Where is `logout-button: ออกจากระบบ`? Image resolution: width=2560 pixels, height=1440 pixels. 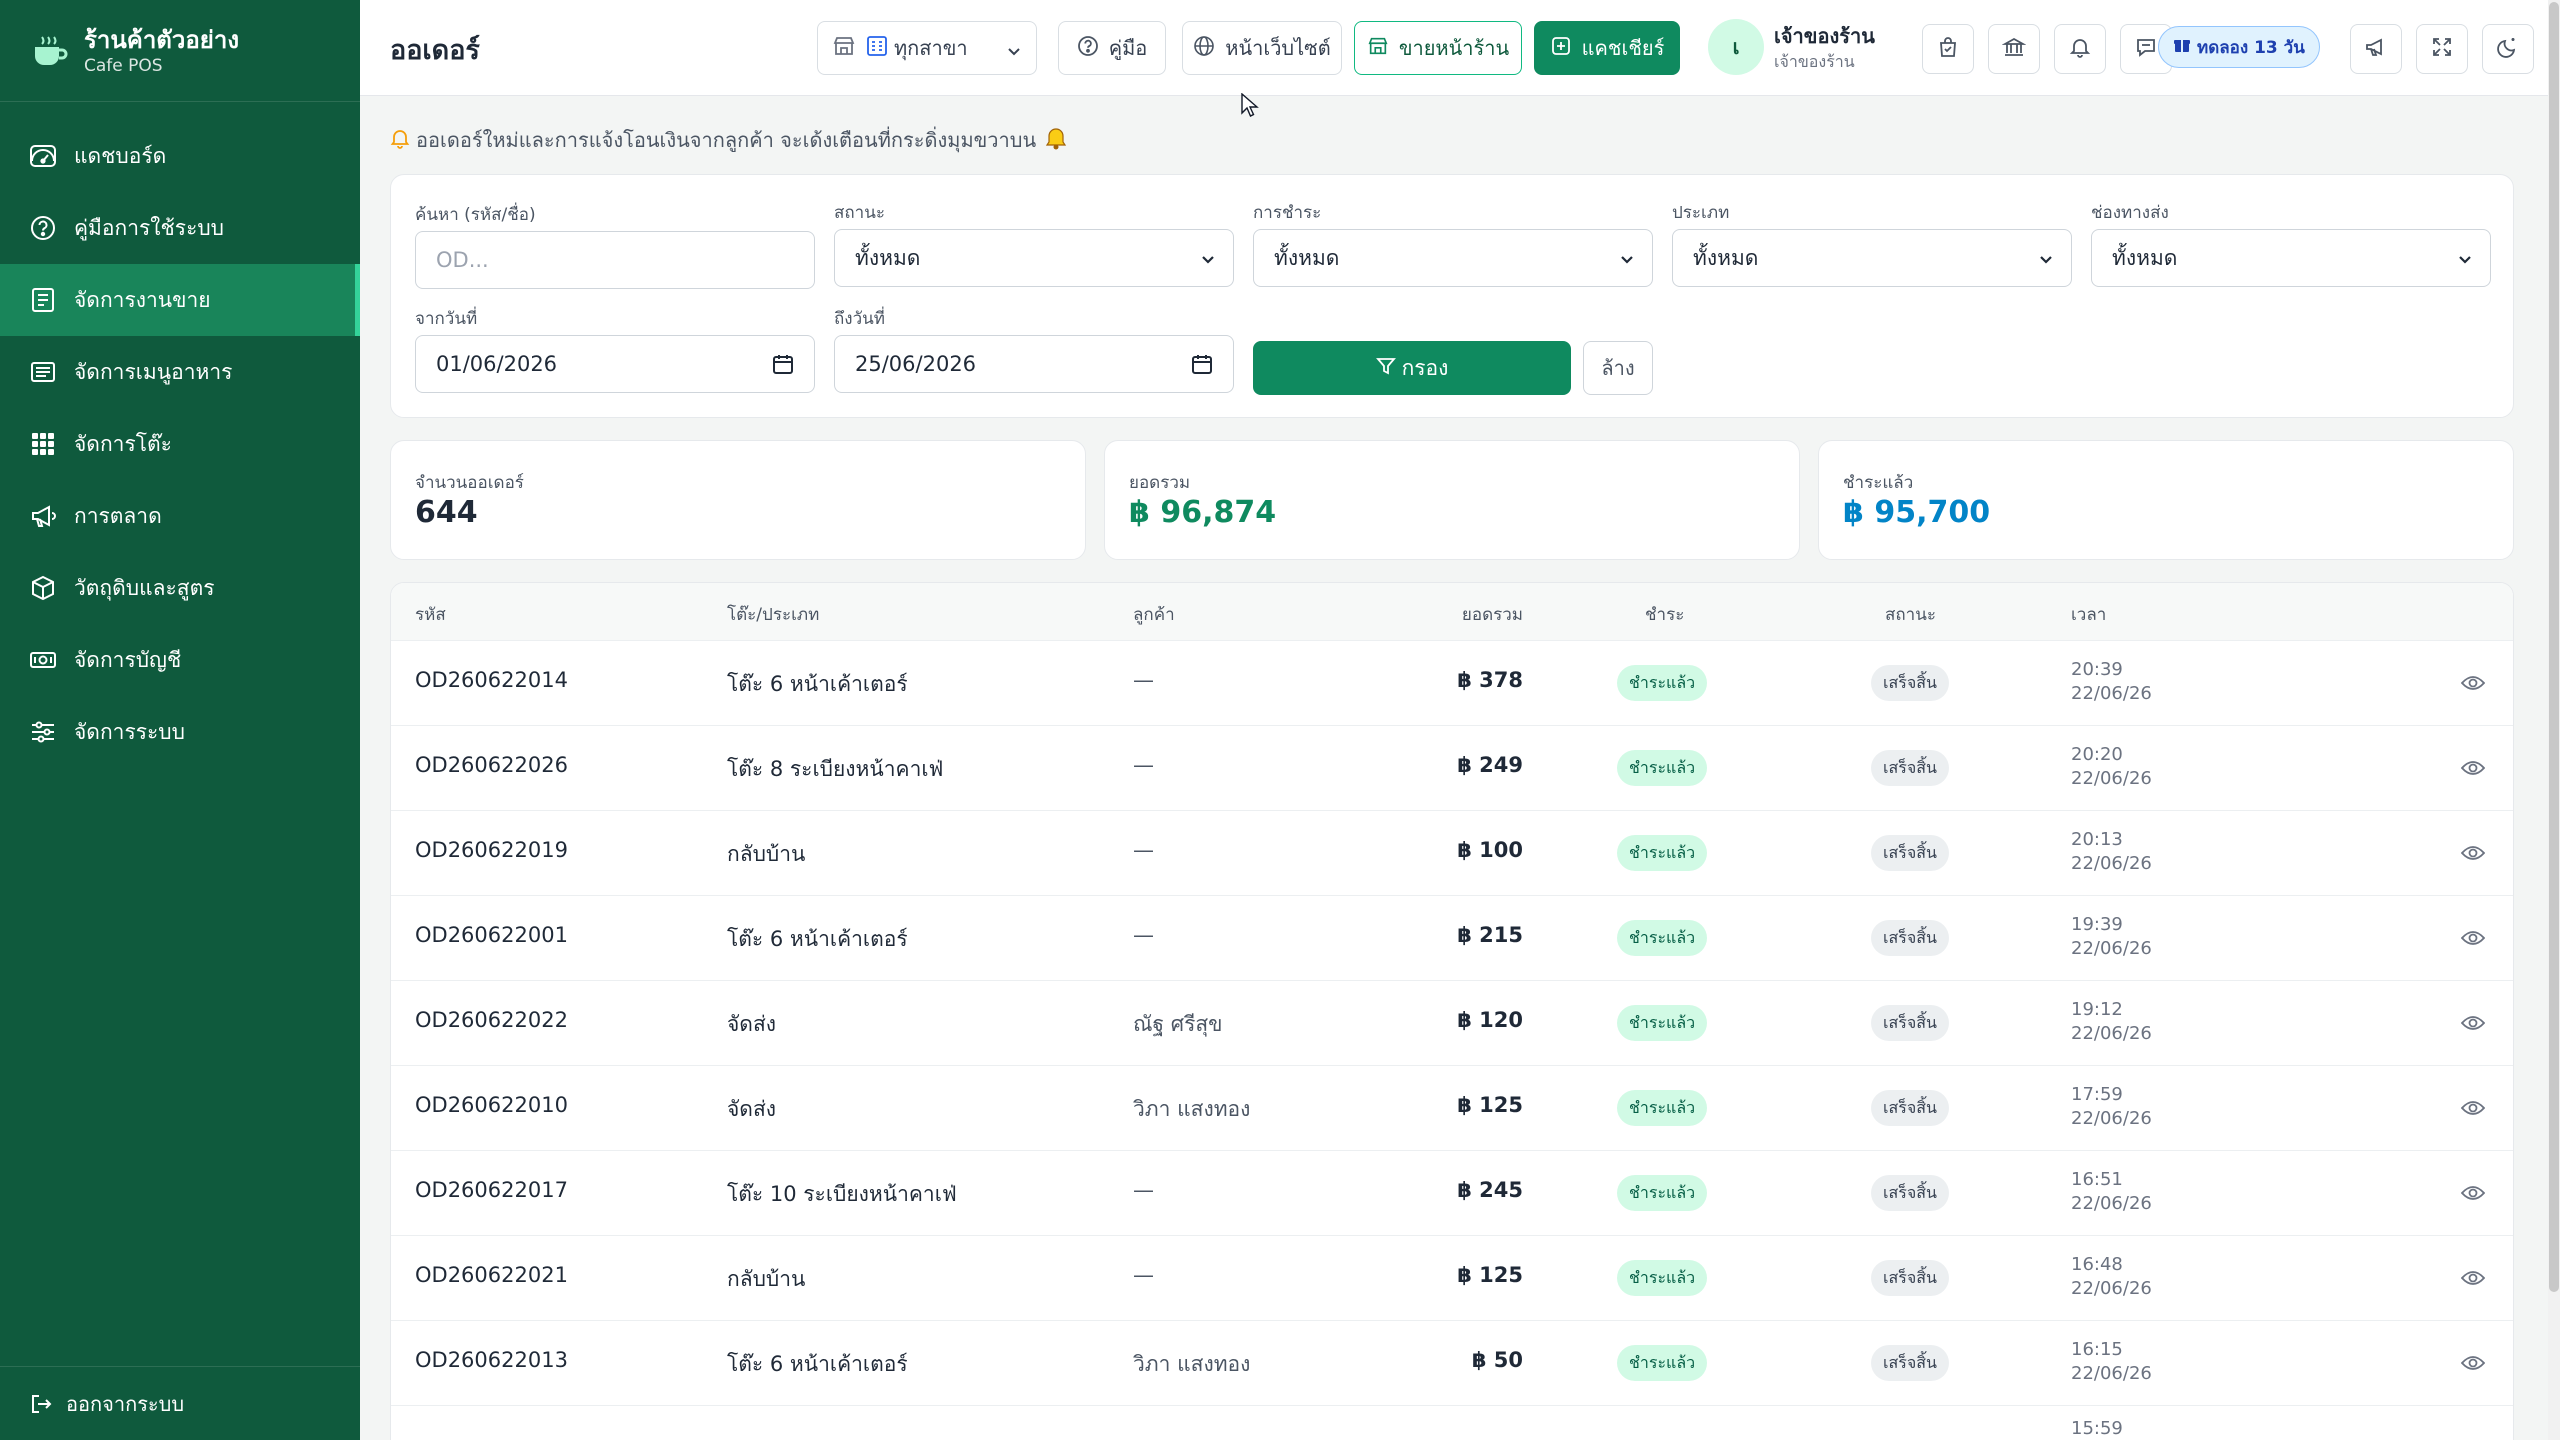
logout-button: ออกจากระบบ is located at coordinates (180, 1403).